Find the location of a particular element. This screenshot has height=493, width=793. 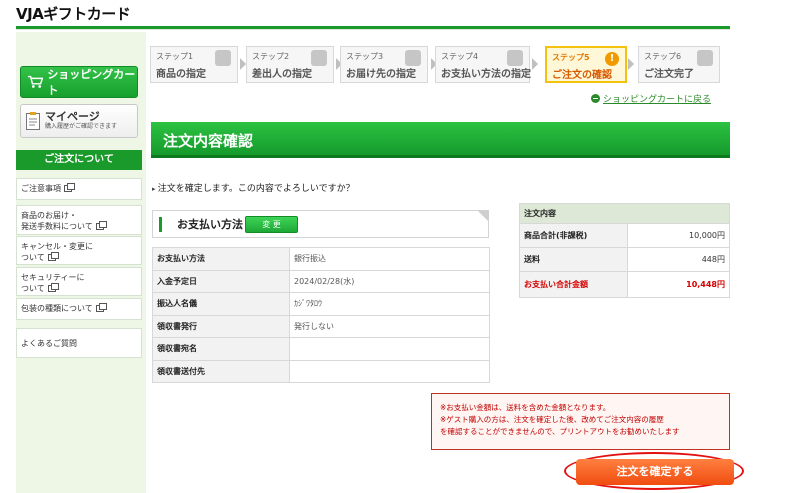

summary-key: 送料 is located at coordinates (573, 259).